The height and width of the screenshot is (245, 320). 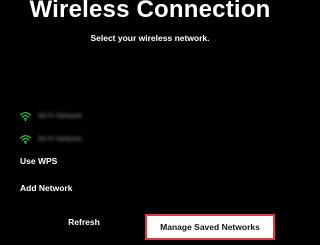 I want to click on manage-saved-networks-button: Manage Saved Networks, so click(x=210, y=227).